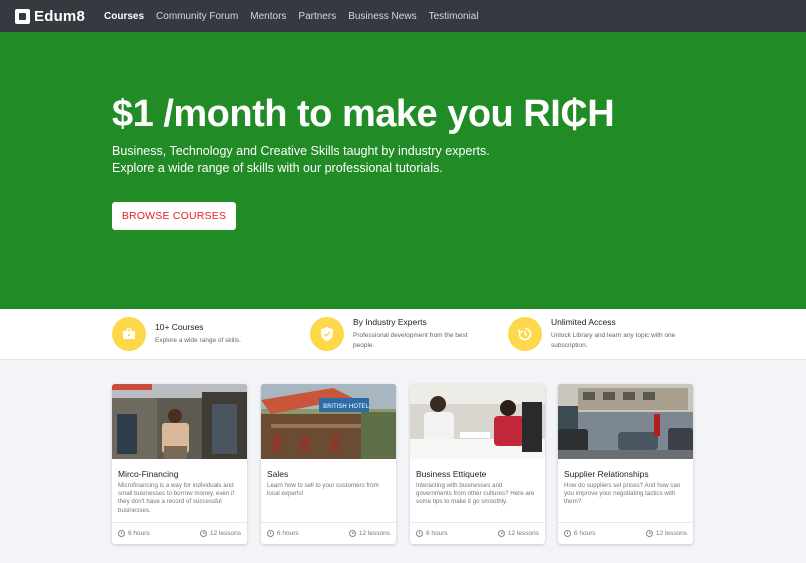  Describe the element at coordinates (390, 322) in the screenshot. I see `feature-title: By Industry Experts` at that location.